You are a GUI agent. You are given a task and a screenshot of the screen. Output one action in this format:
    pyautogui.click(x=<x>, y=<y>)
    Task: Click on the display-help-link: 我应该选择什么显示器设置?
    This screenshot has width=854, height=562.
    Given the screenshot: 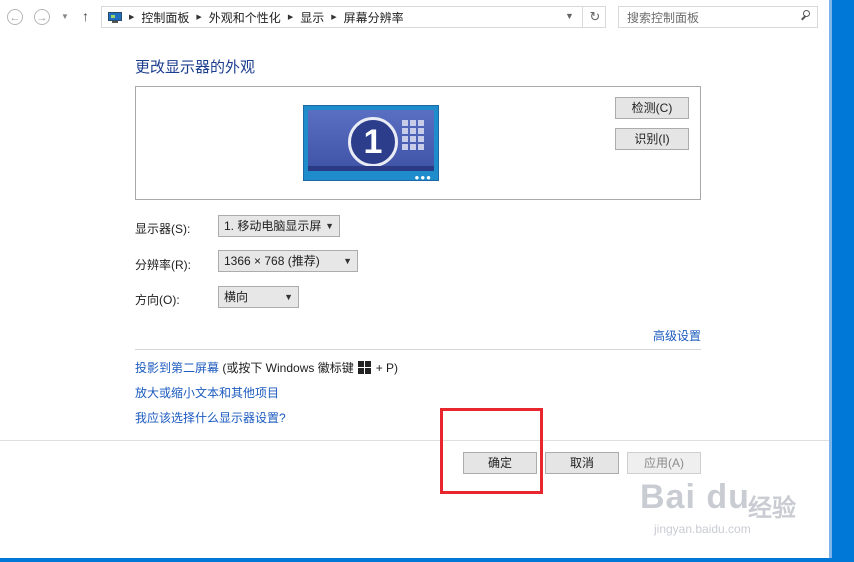 What is the action you would take?
    pyautogui.click(x=210, y=417)
    